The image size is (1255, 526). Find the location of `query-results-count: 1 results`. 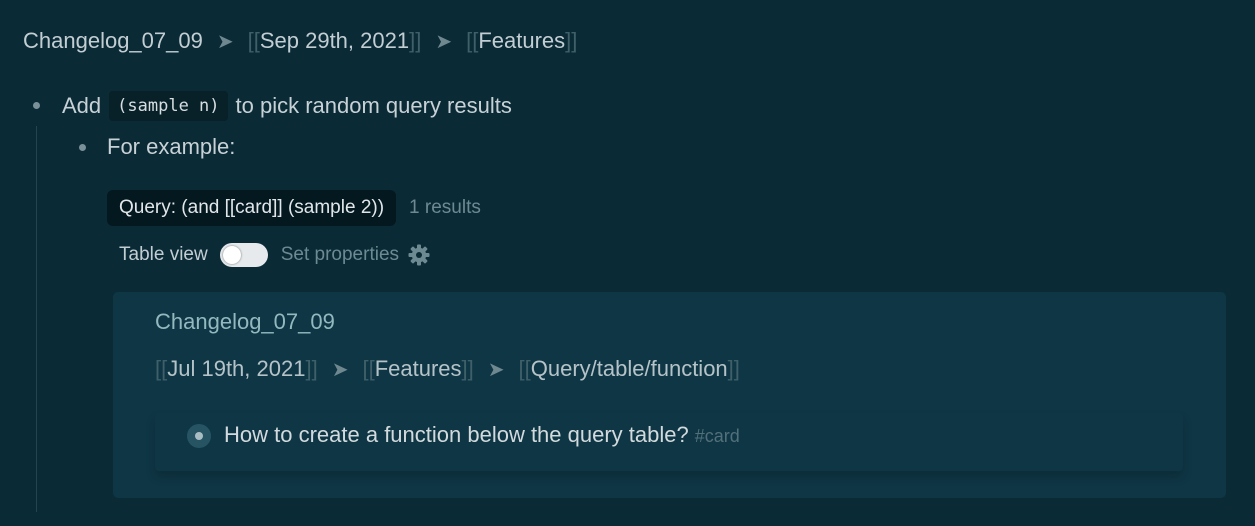

query-results-count: 1 results is located at coordinates (445, 207).